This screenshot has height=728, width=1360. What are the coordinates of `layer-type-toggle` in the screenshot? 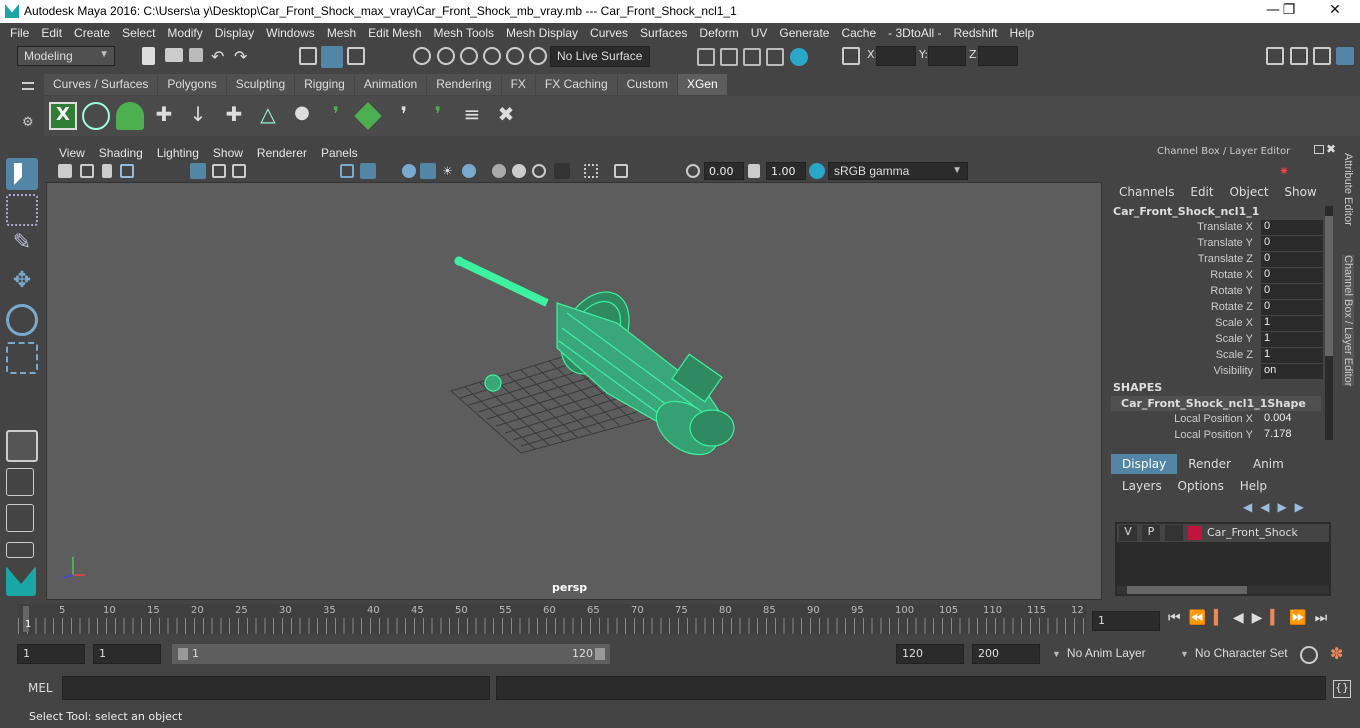 It's located at (1174, 533).